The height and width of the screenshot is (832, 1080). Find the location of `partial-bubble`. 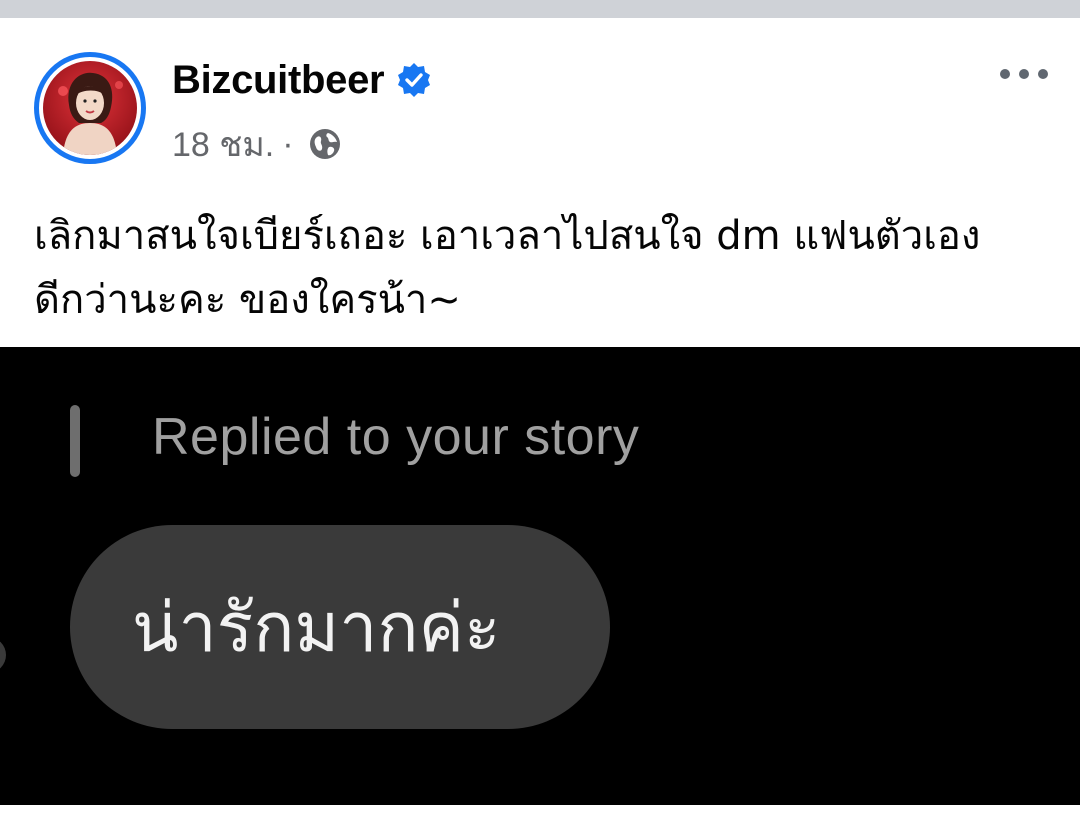

partial-bubble is located at coordinates (3, 655).